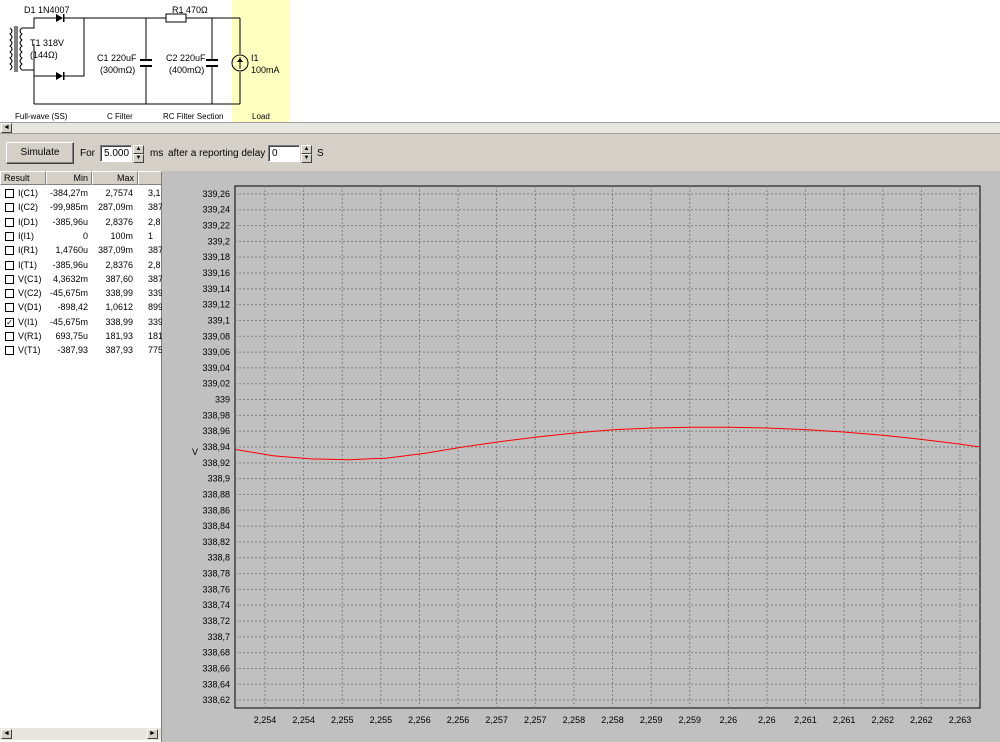  I want to click on result-extra: 775, so click(155, 350).